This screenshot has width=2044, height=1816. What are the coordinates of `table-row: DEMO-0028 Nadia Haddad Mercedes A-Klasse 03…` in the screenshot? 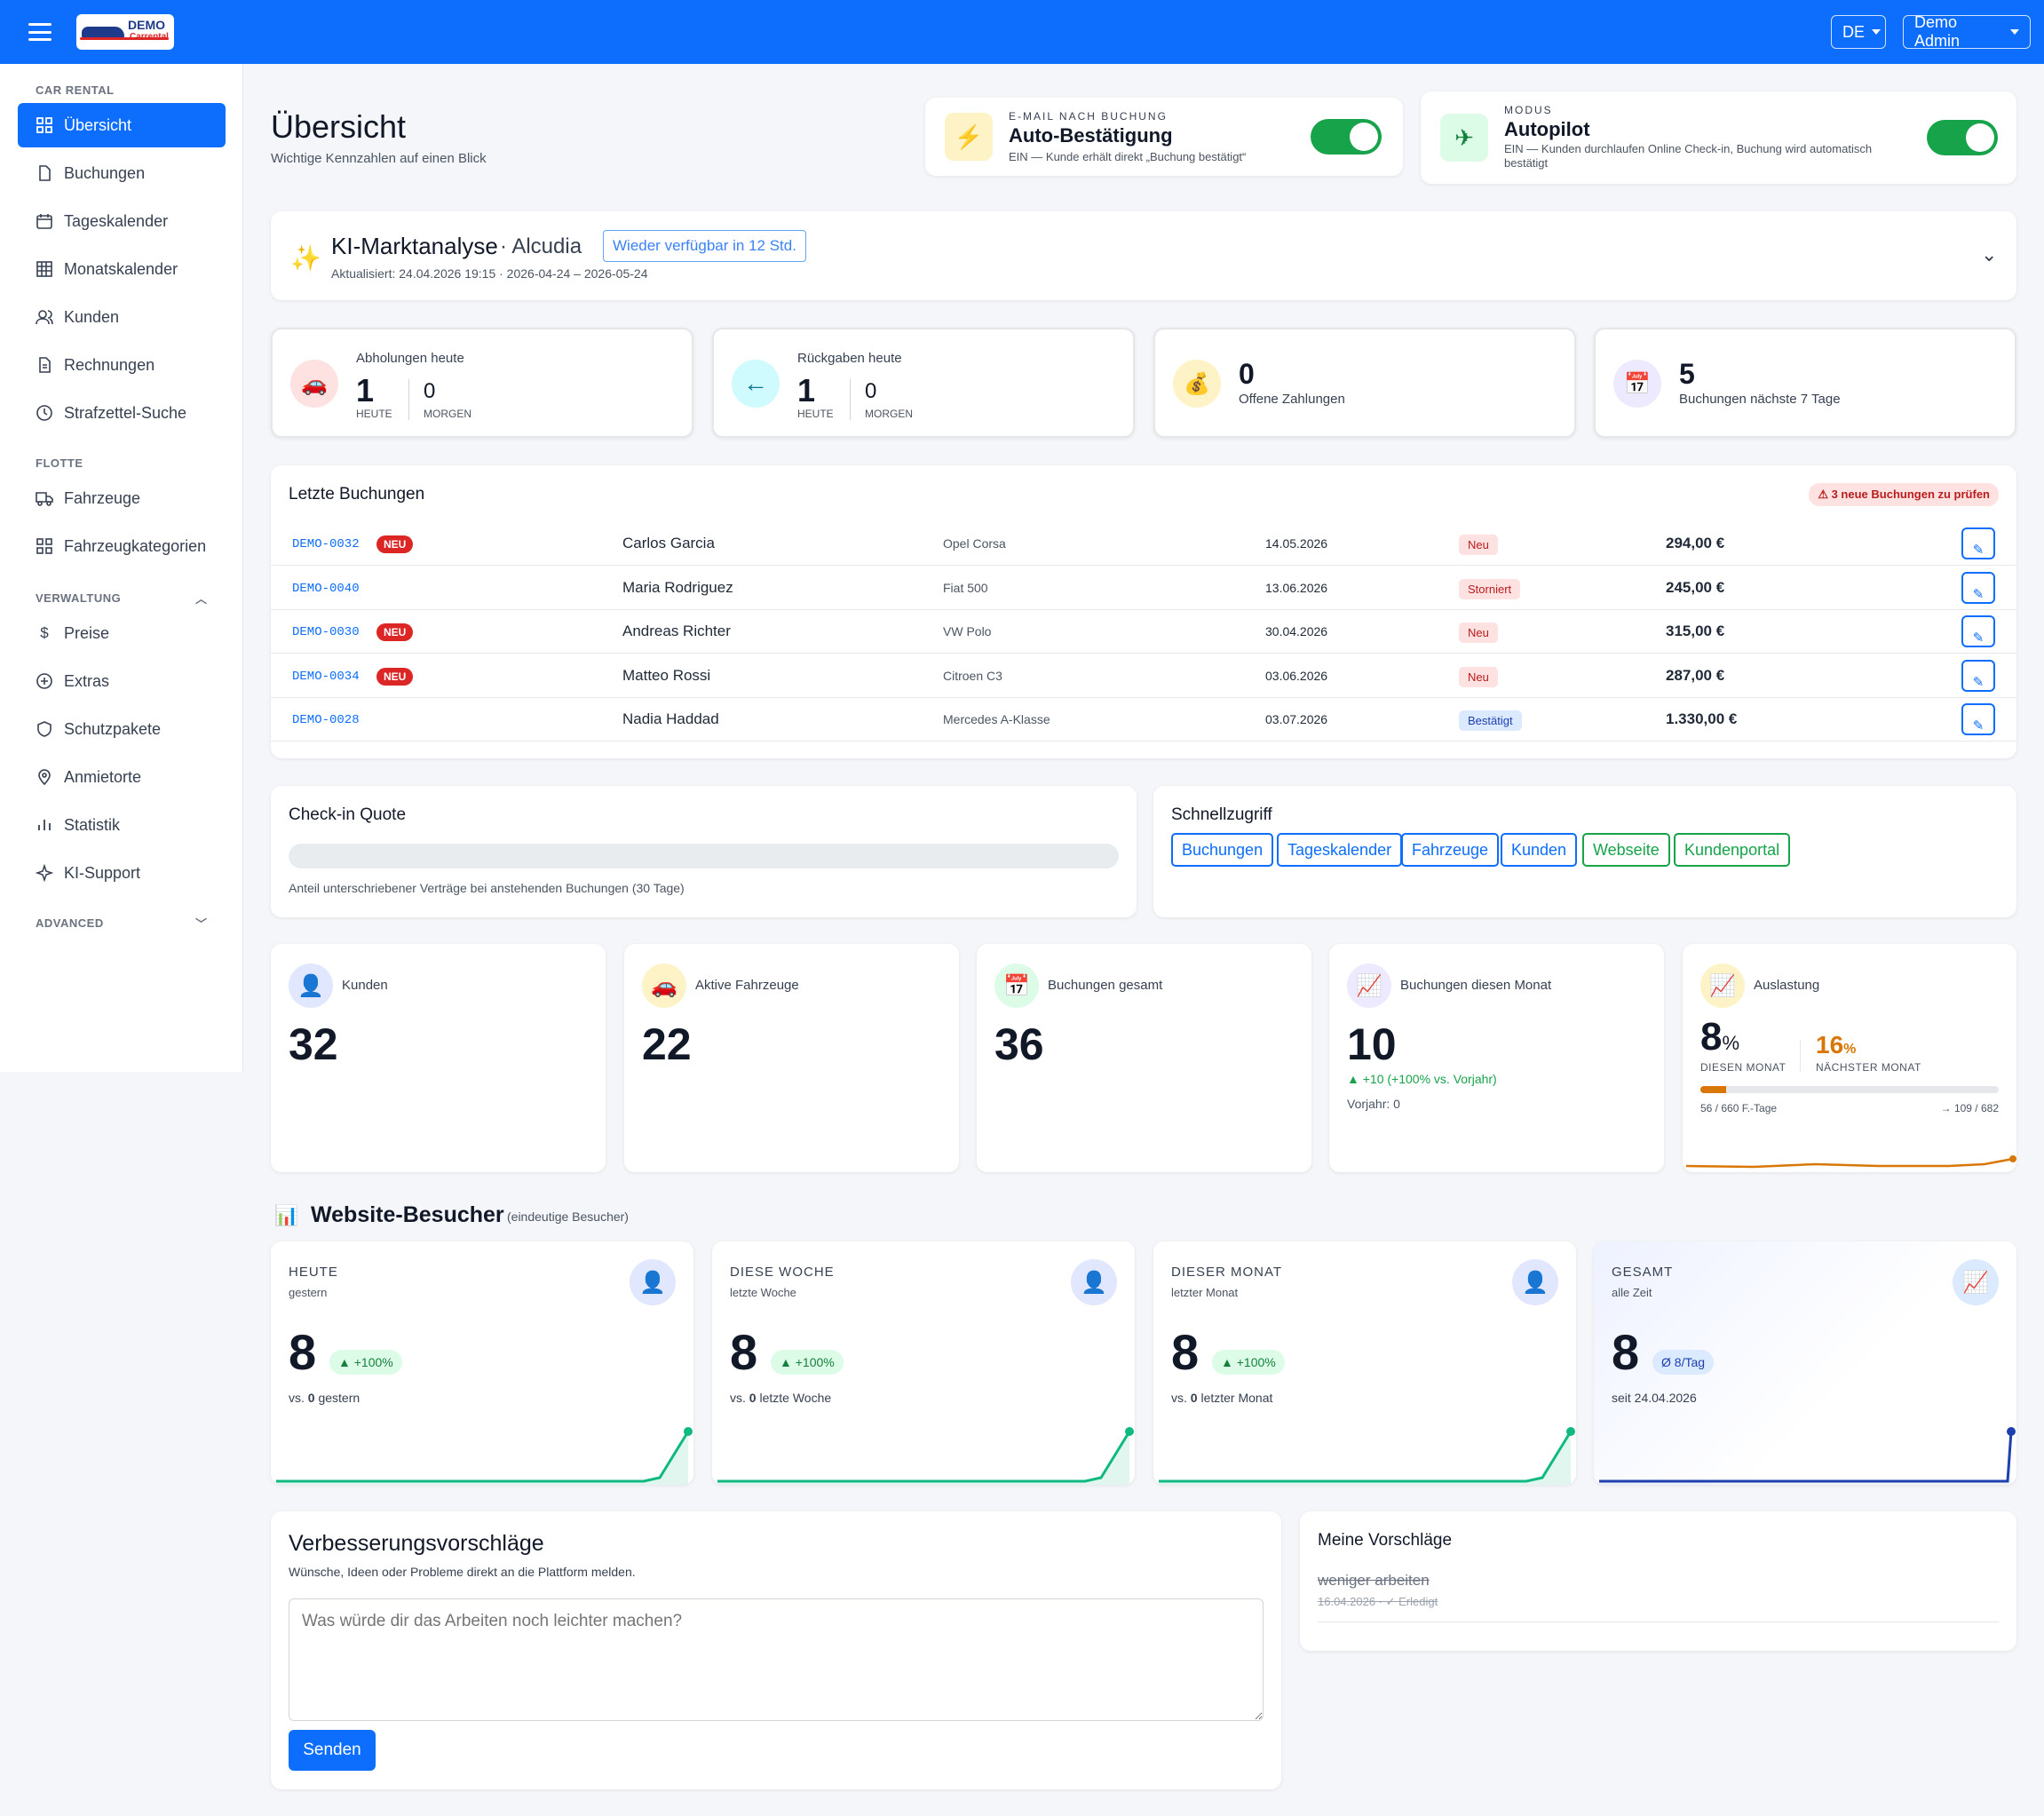 It's located at (1143, 719).